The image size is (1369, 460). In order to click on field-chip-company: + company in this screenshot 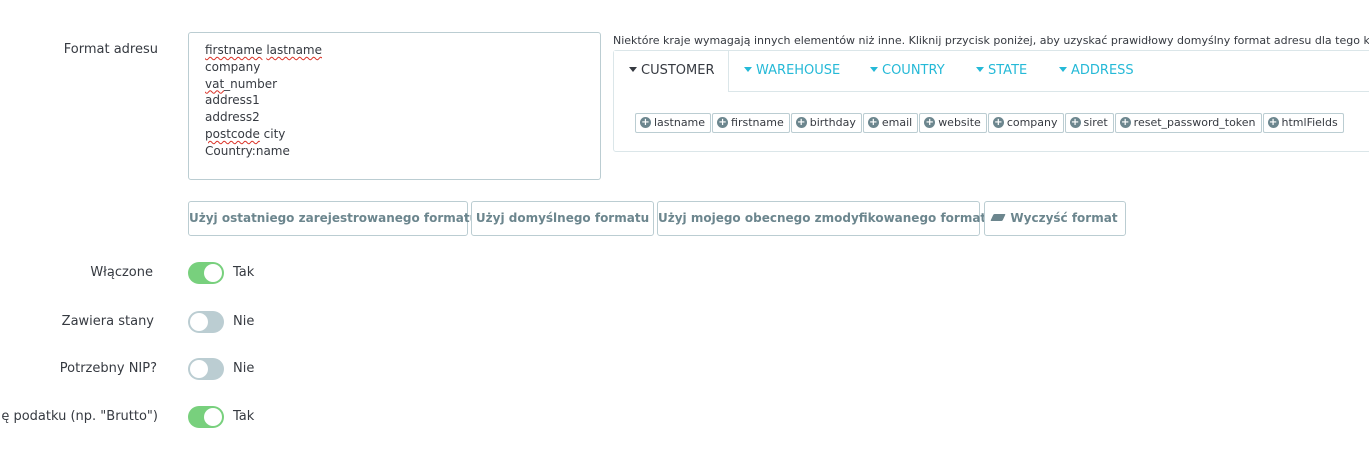, I will do `click(1025, 123)`.